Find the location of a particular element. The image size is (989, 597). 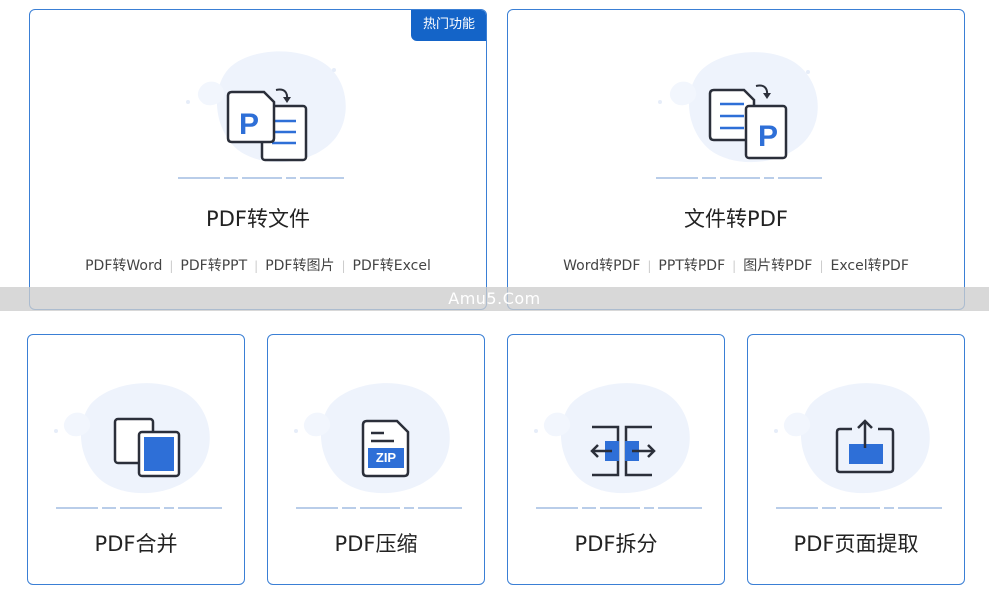

card-pdf-compress: ZIP PDF压缩 is located at coordinates (376, 459).